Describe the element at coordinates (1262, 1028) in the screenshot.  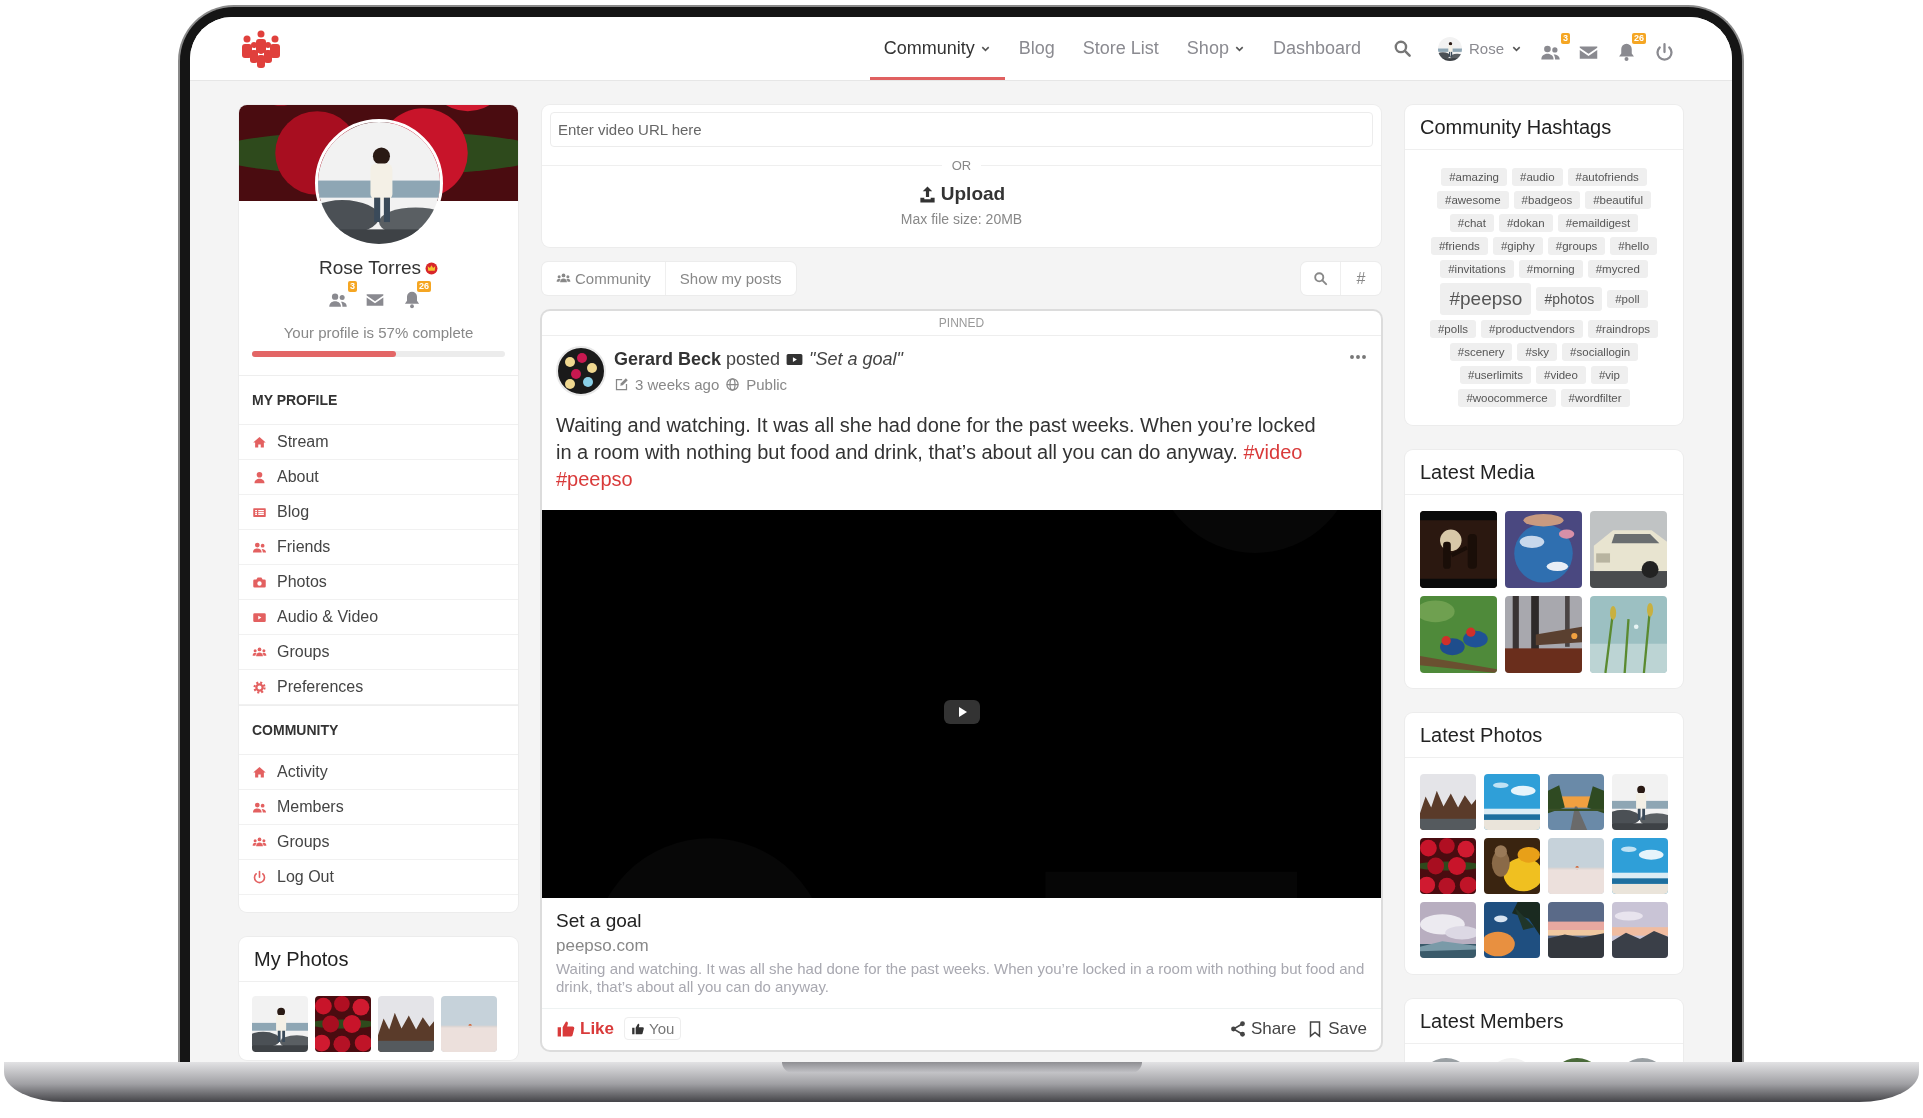
I see `share-button: Share` at that location.